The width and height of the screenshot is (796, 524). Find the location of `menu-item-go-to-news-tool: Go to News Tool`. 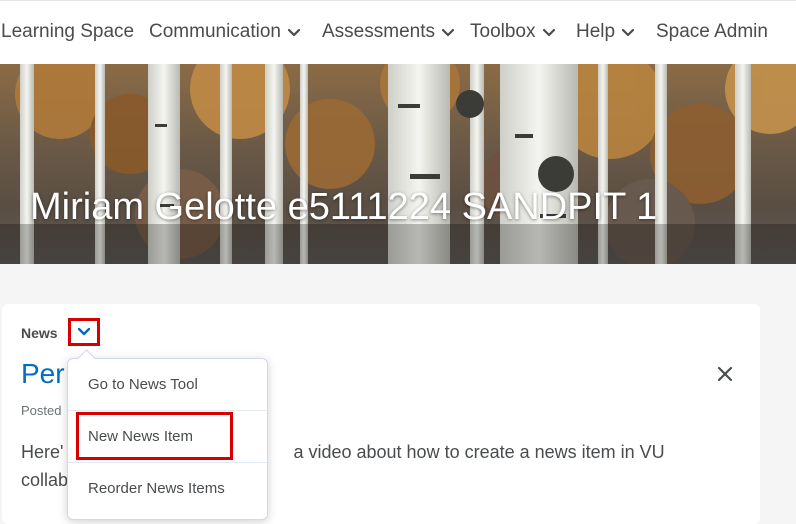

menu-item-go-to-news-tool: Go to News Tool is located at coordinates (167, 384).